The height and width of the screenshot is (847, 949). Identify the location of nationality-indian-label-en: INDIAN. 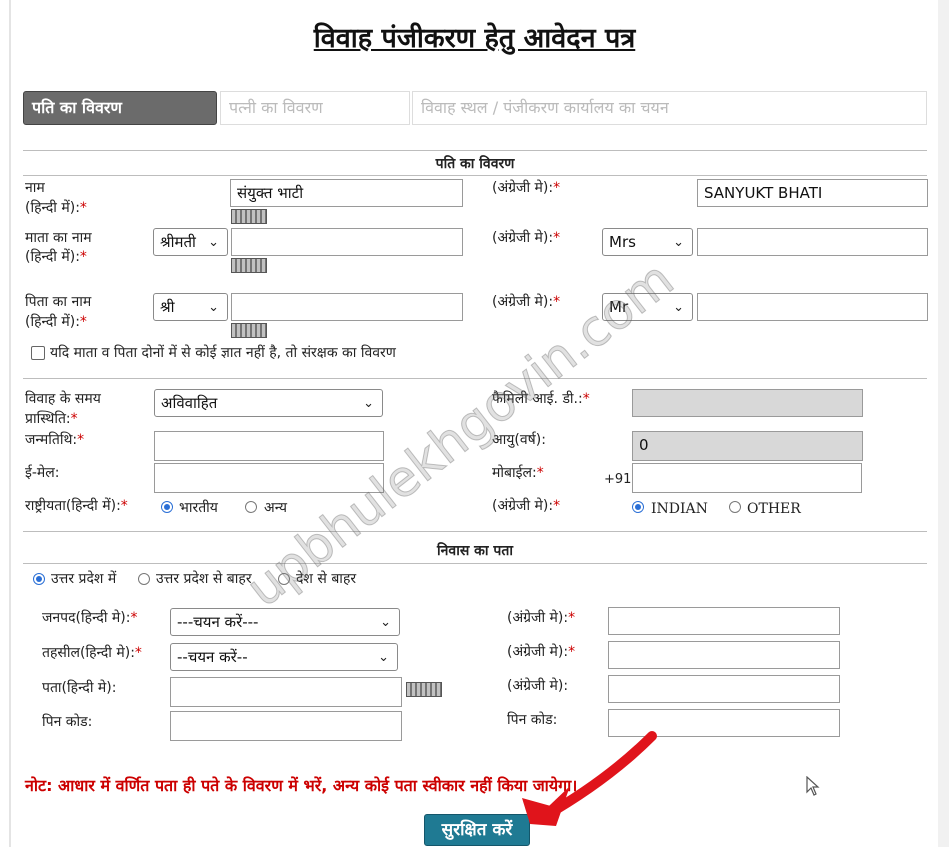
(679, 509).